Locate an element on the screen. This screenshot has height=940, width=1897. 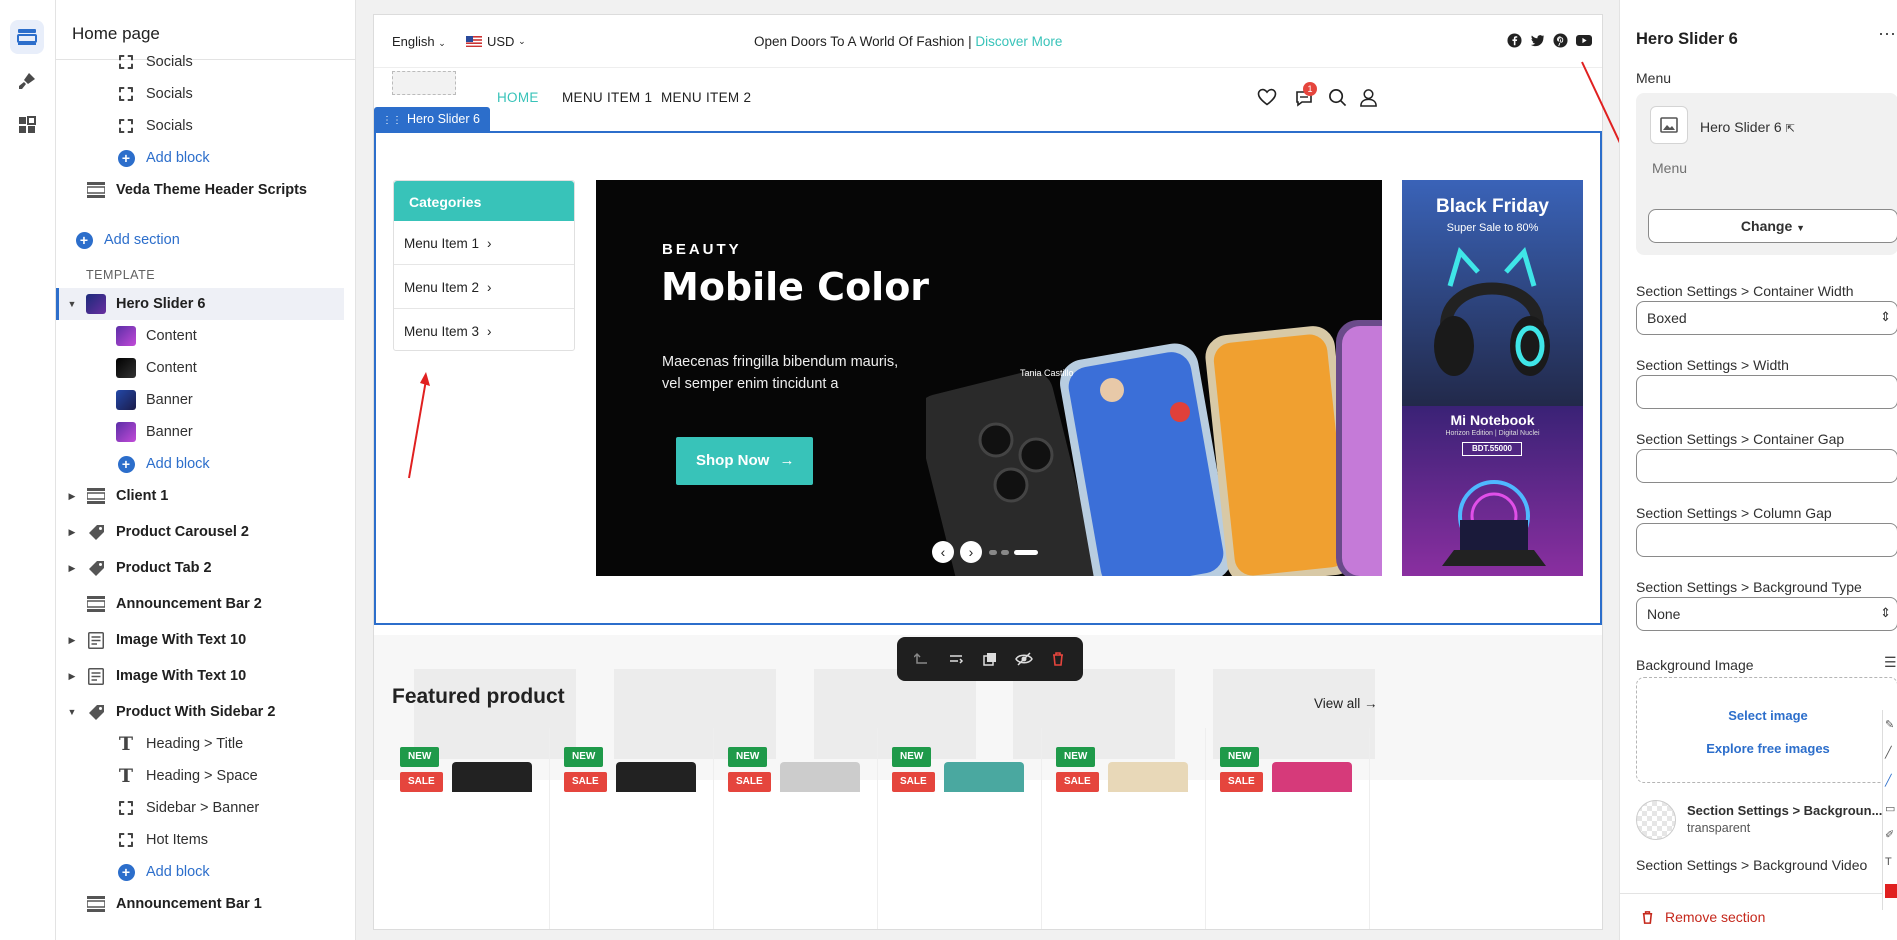
change-menu-button: Change ▼ is located at coordinates (1772, 226).